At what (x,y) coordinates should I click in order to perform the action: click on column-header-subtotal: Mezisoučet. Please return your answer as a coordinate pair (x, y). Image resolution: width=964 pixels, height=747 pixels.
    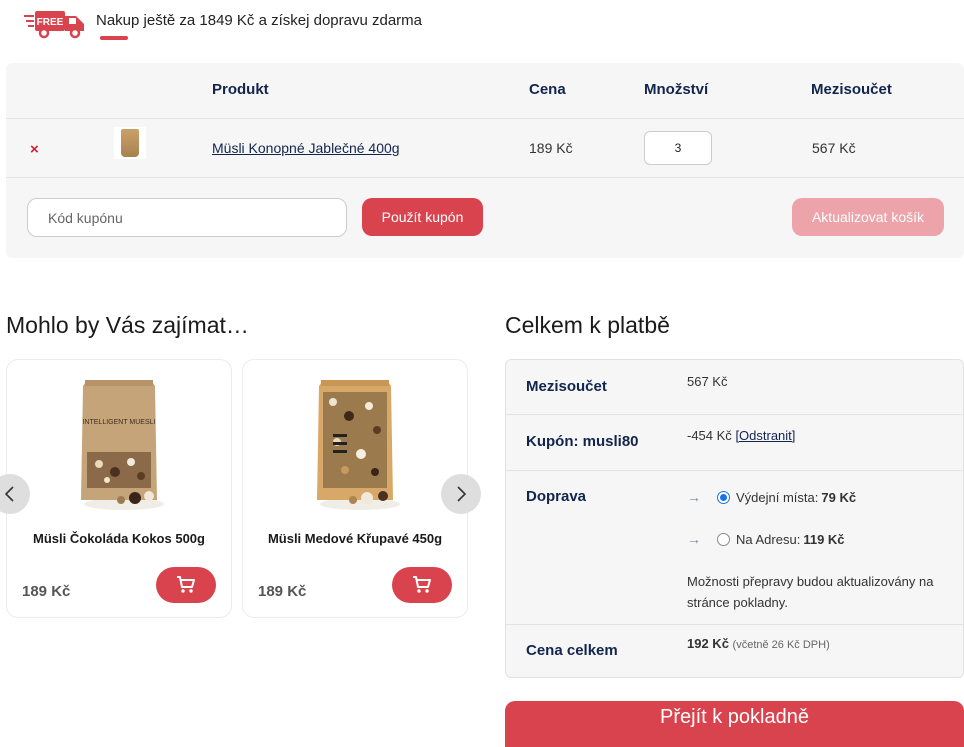
    Looking at the image, I should click on (851, 89).